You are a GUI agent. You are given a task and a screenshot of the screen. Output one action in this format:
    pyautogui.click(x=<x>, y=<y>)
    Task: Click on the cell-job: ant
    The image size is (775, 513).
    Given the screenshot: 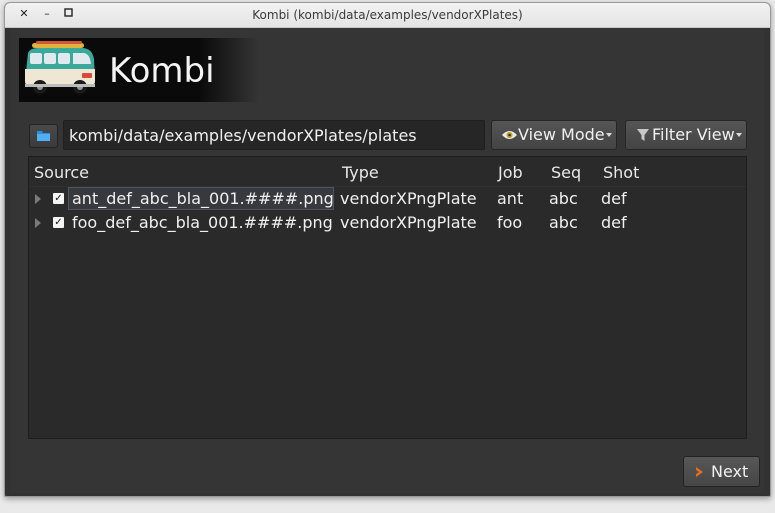 What is the action you would take?
    pyautogui.click(x=510, y=198)
    